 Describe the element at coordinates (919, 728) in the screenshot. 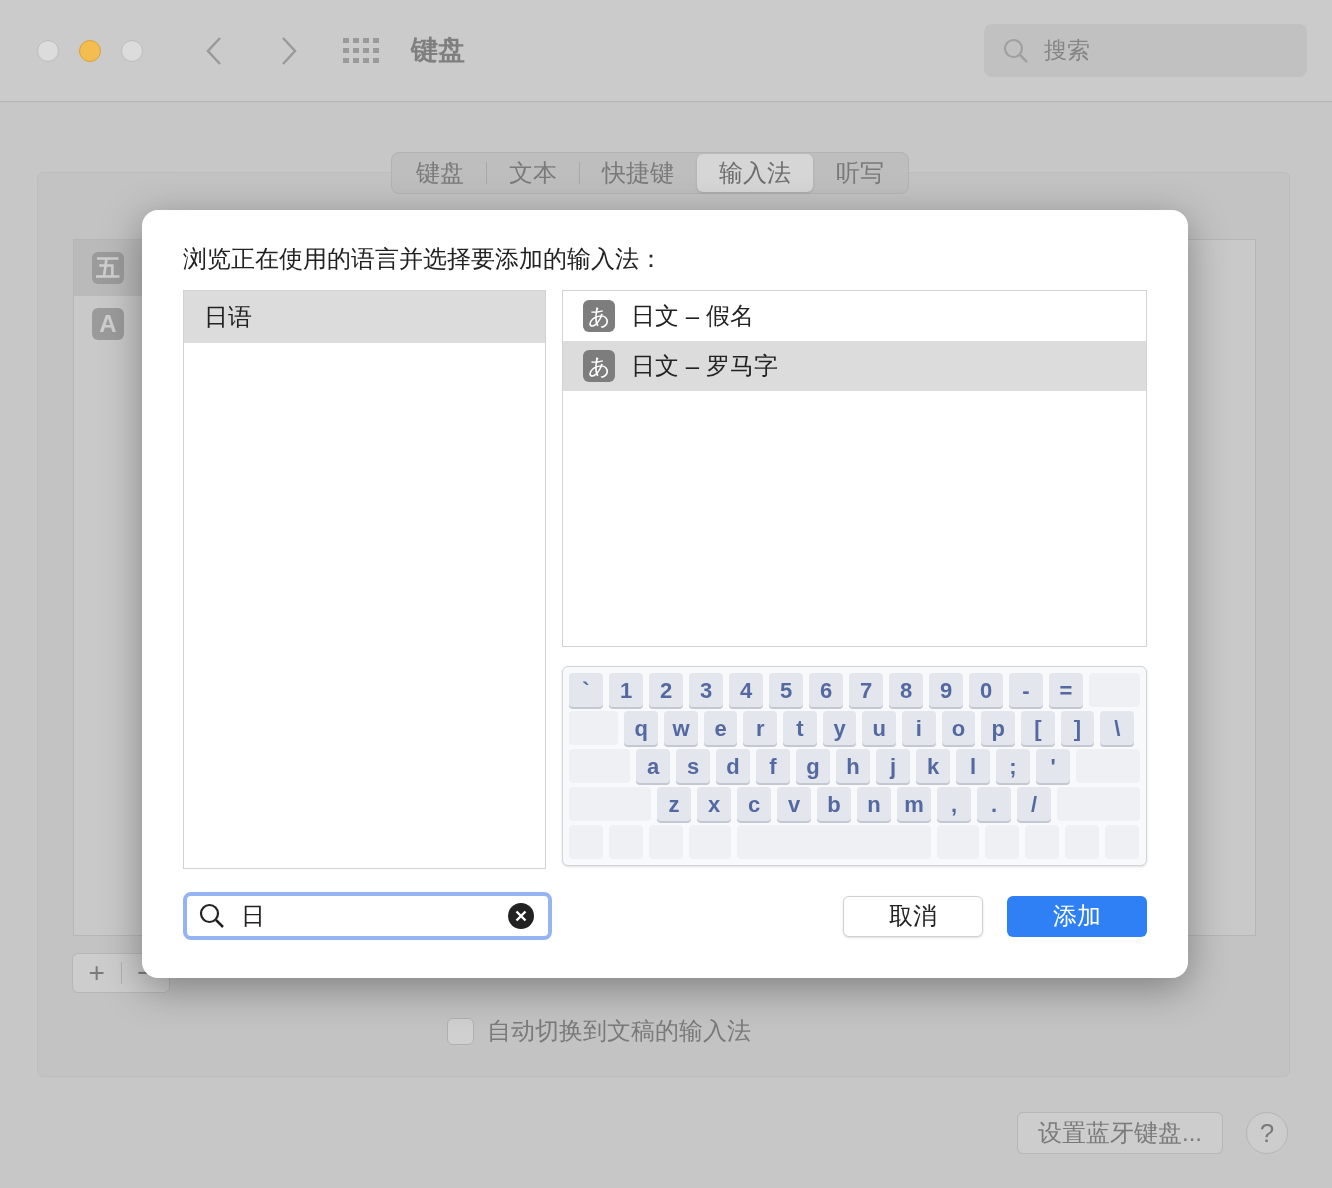

I see `keyboard-key: i` at that location.